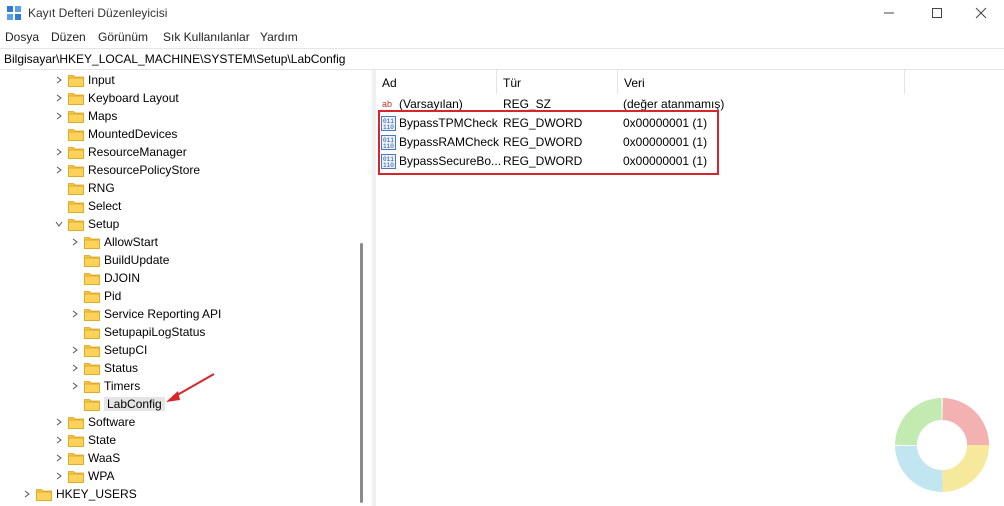  What do you see at coordinates (937, 13) in the screenshot?
I see `maximize-button` at bounding box center [937, 13].